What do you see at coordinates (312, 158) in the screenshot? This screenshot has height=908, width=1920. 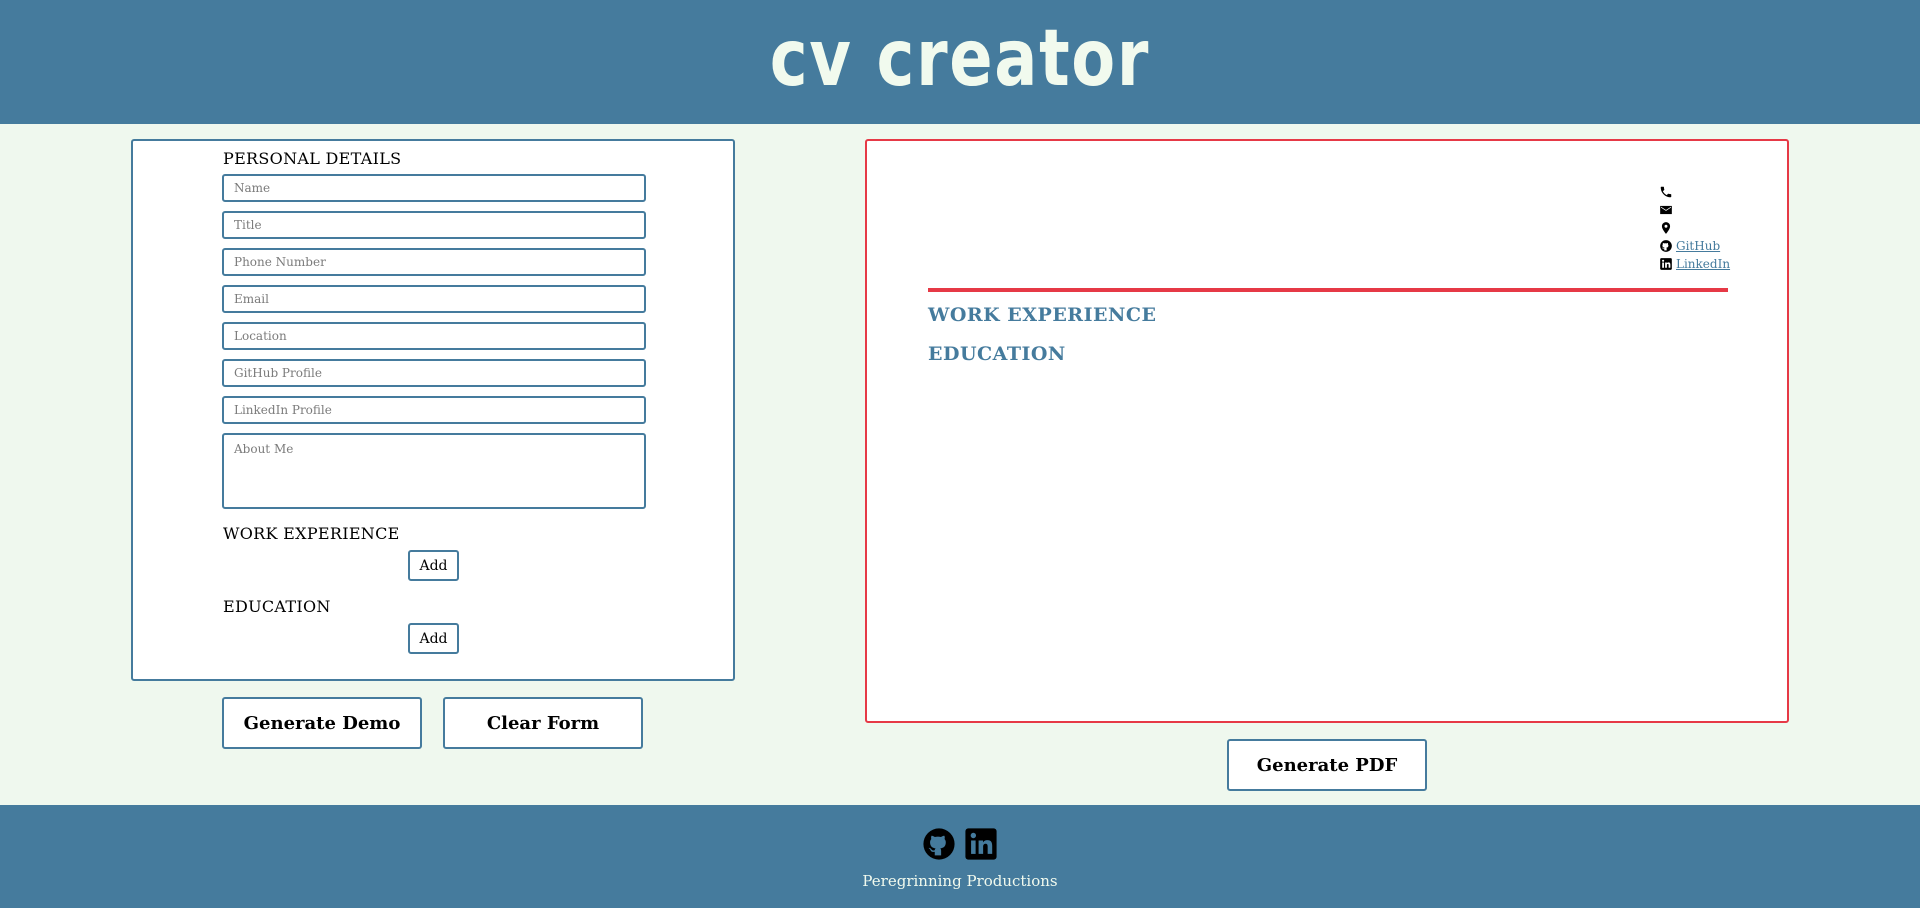 I see `personal-details-title: PERSONAL DETAILS` at bounding box center [312, 158].